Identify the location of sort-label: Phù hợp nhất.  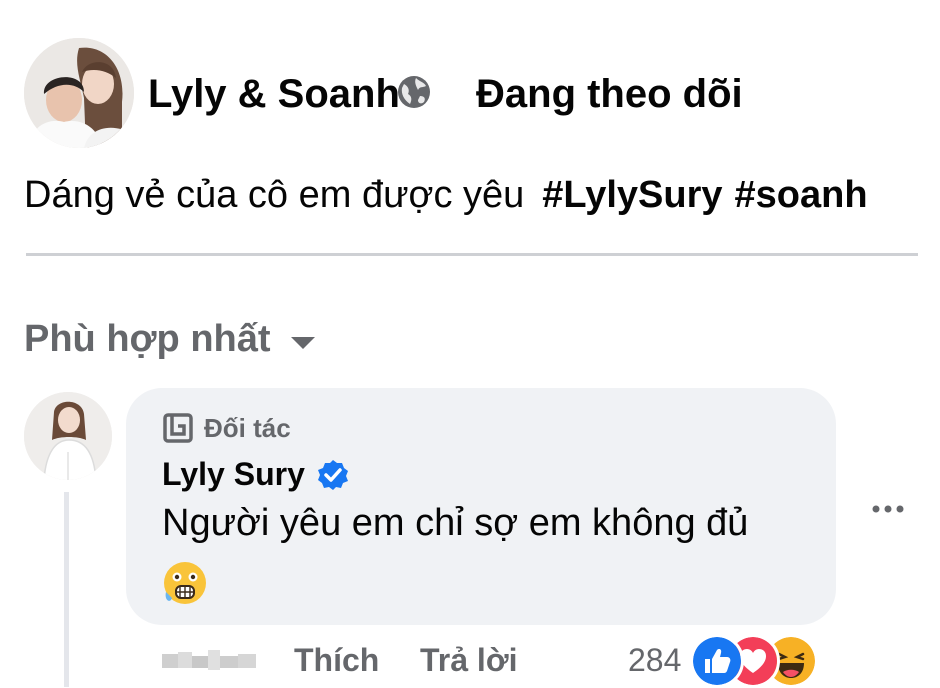
(147, 339).